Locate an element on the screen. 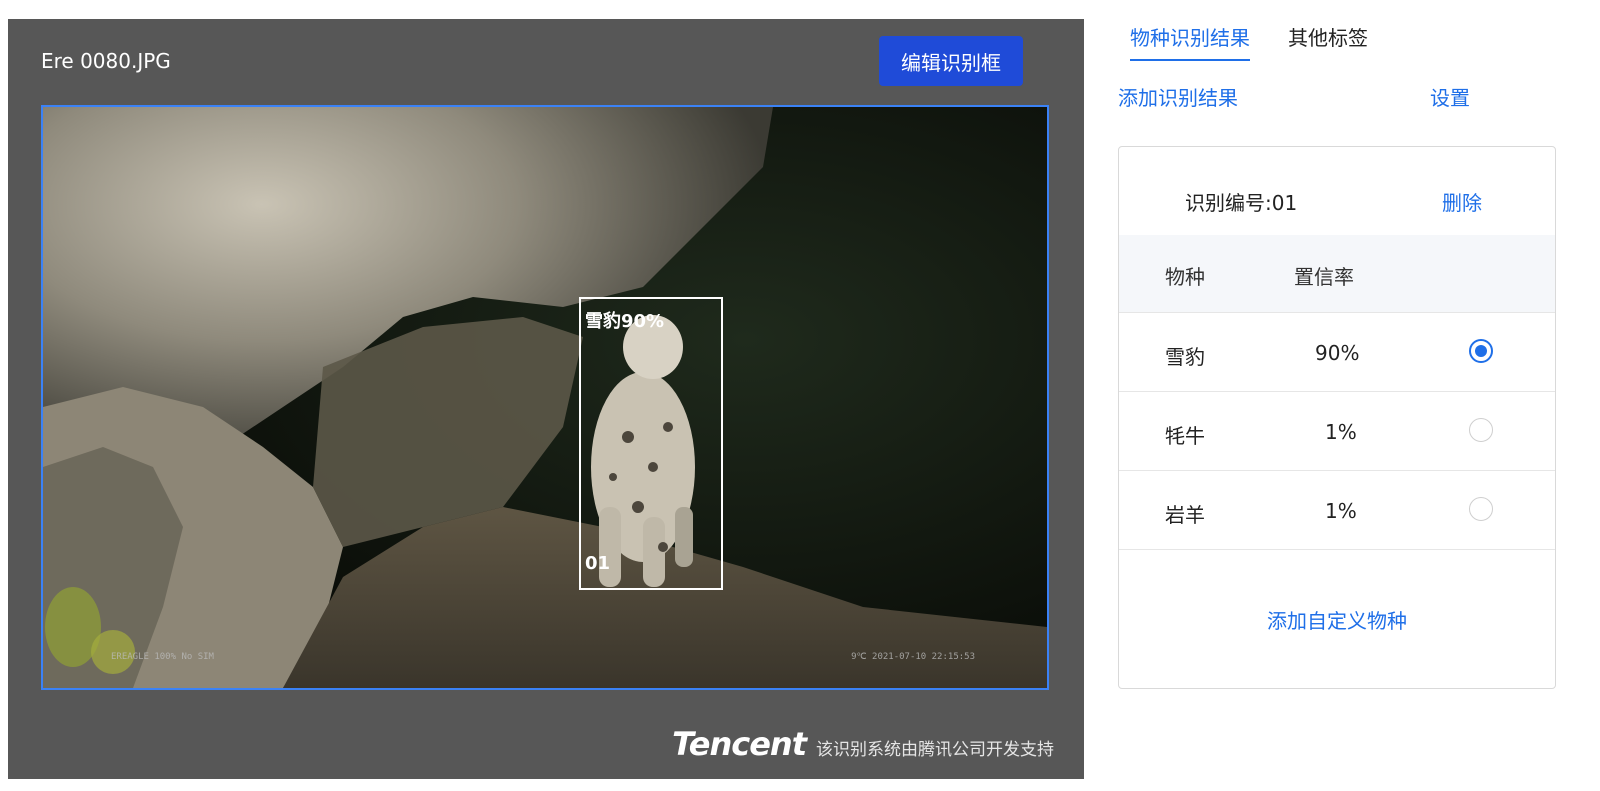 This screenshot has width=1600, height=791. select-radio-selected is located at coordinates (1481, 351).